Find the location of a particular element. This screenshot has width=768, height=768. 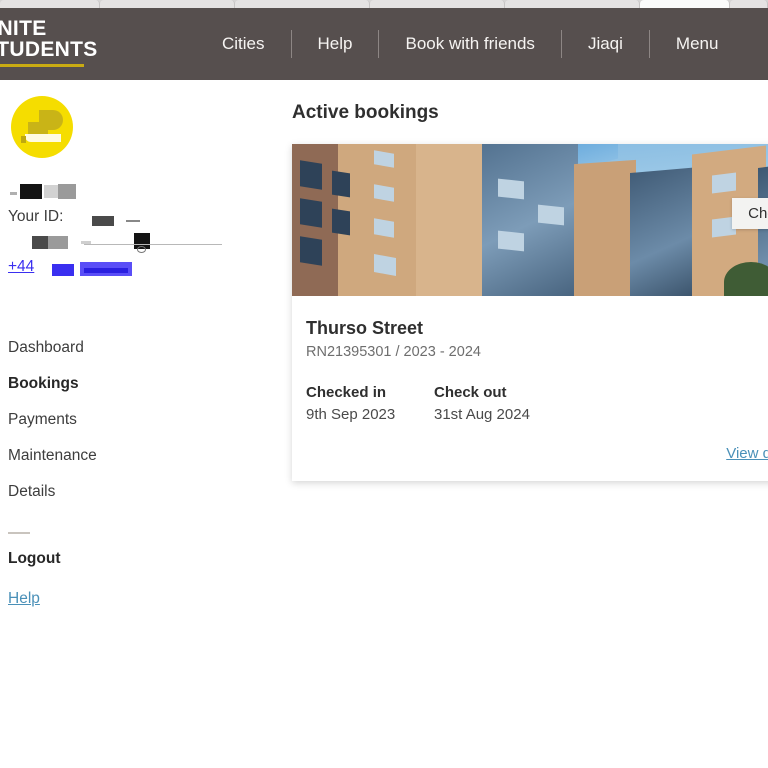

booking-card-footer: View details is located at coordinates (537, 454).